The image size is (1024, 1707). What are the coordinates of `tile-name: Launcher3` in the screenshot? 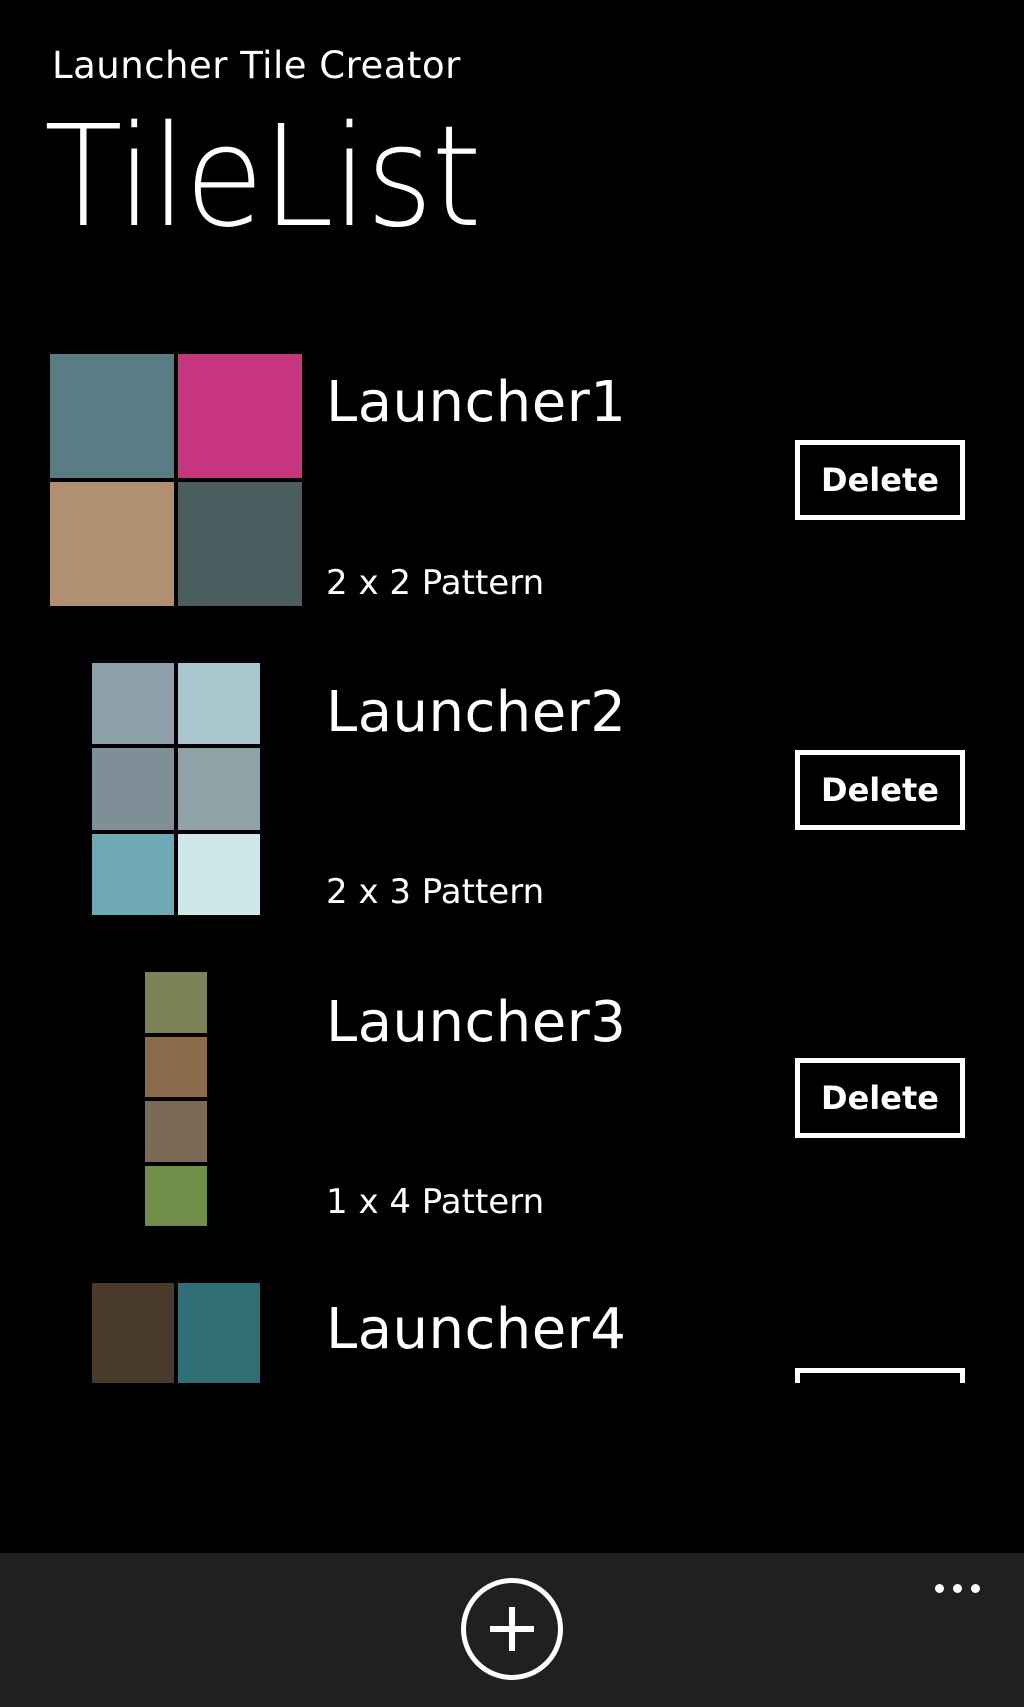 It's located at (476, 1022).